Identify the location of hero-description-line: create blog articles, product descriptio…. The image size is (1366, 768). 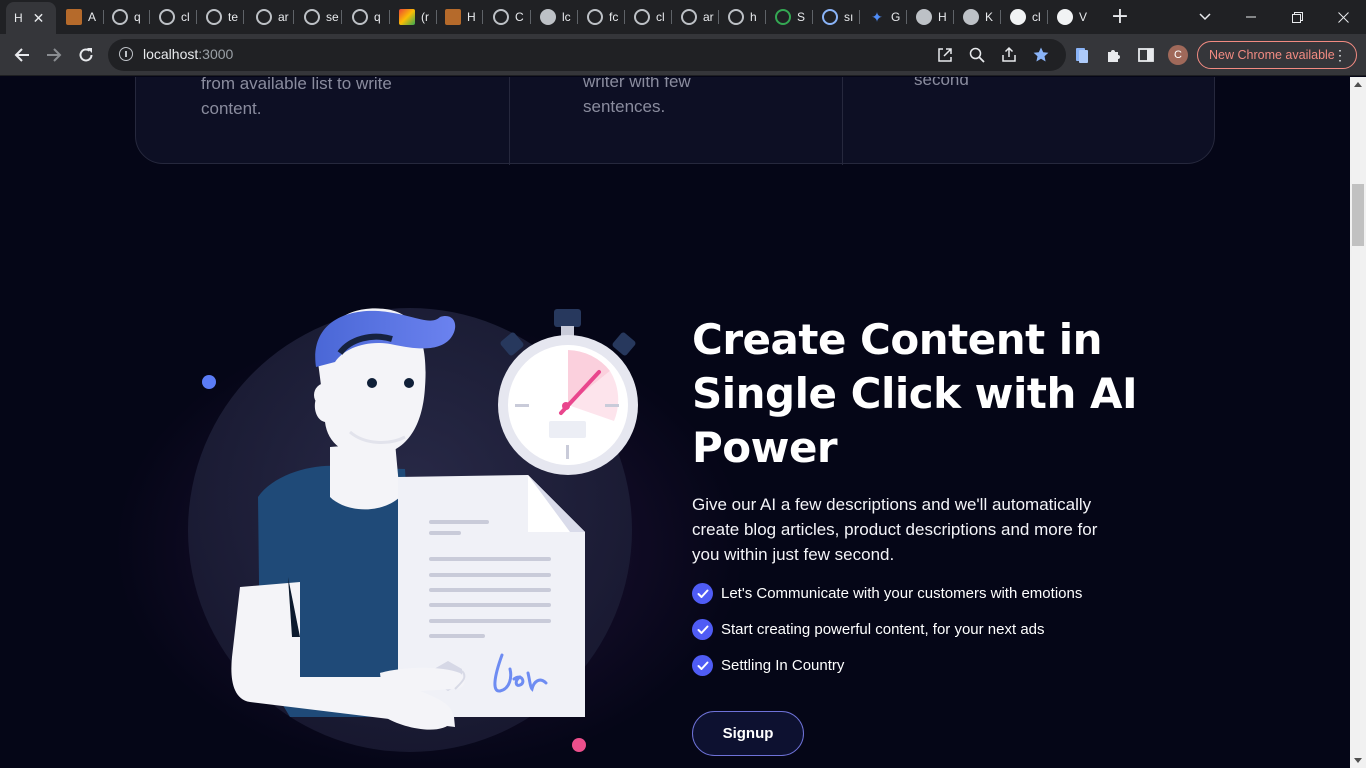
(895, 529).